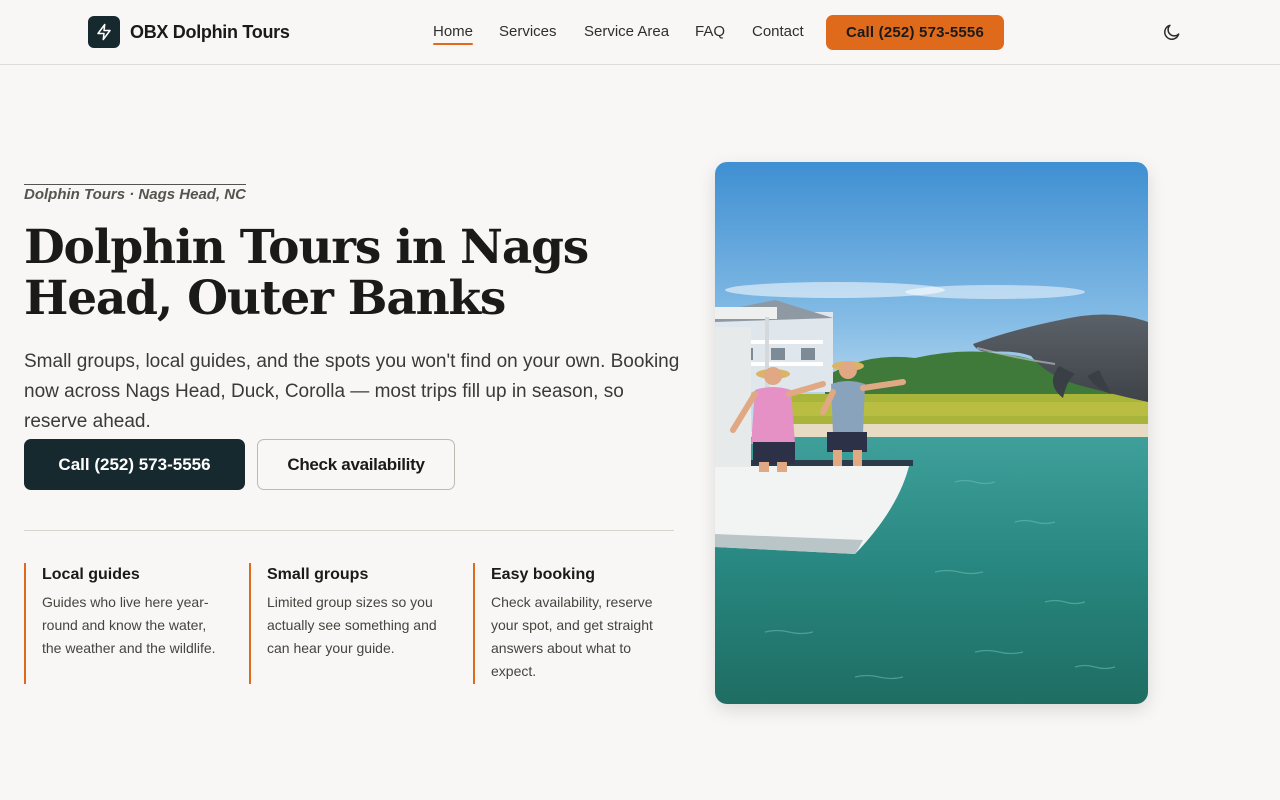  I want to click on nav-service-area: Service Area, so click(626, 32).